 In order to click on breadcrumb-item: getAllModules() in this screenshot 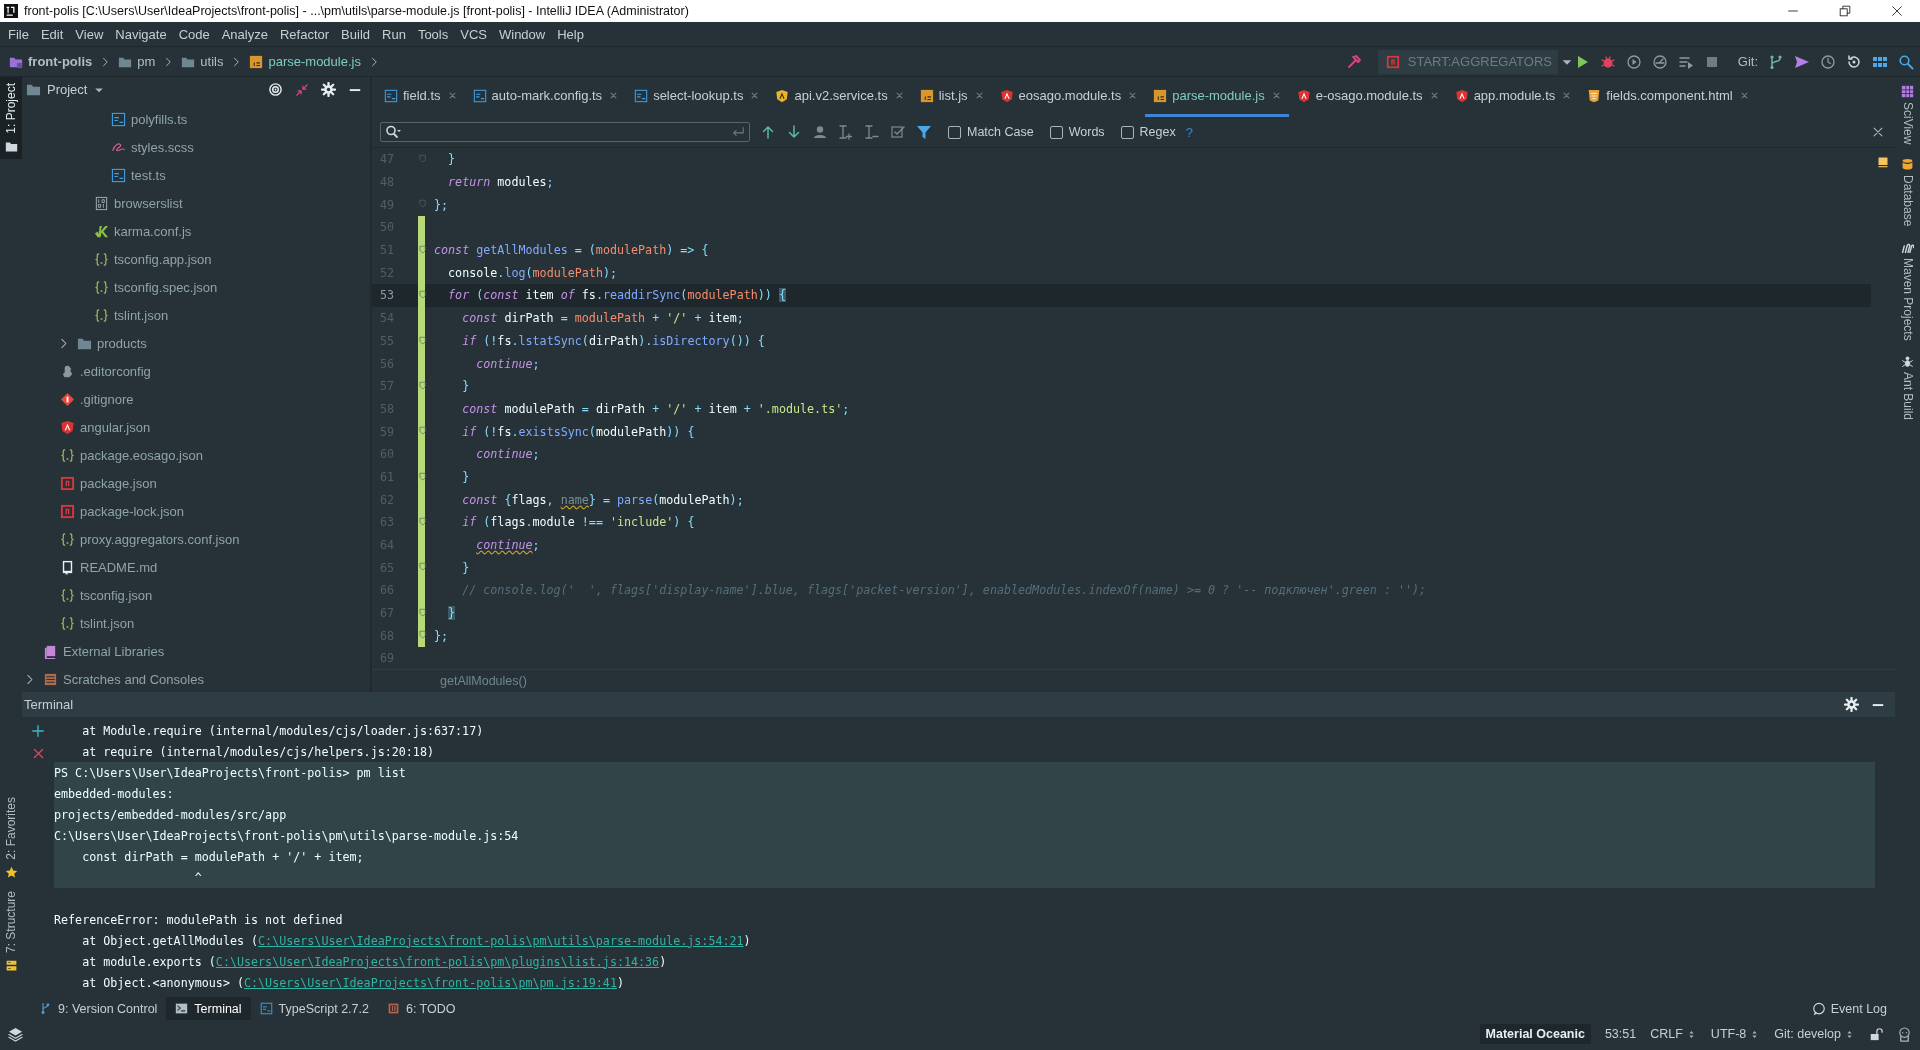, I will do `click(483, 681)`.